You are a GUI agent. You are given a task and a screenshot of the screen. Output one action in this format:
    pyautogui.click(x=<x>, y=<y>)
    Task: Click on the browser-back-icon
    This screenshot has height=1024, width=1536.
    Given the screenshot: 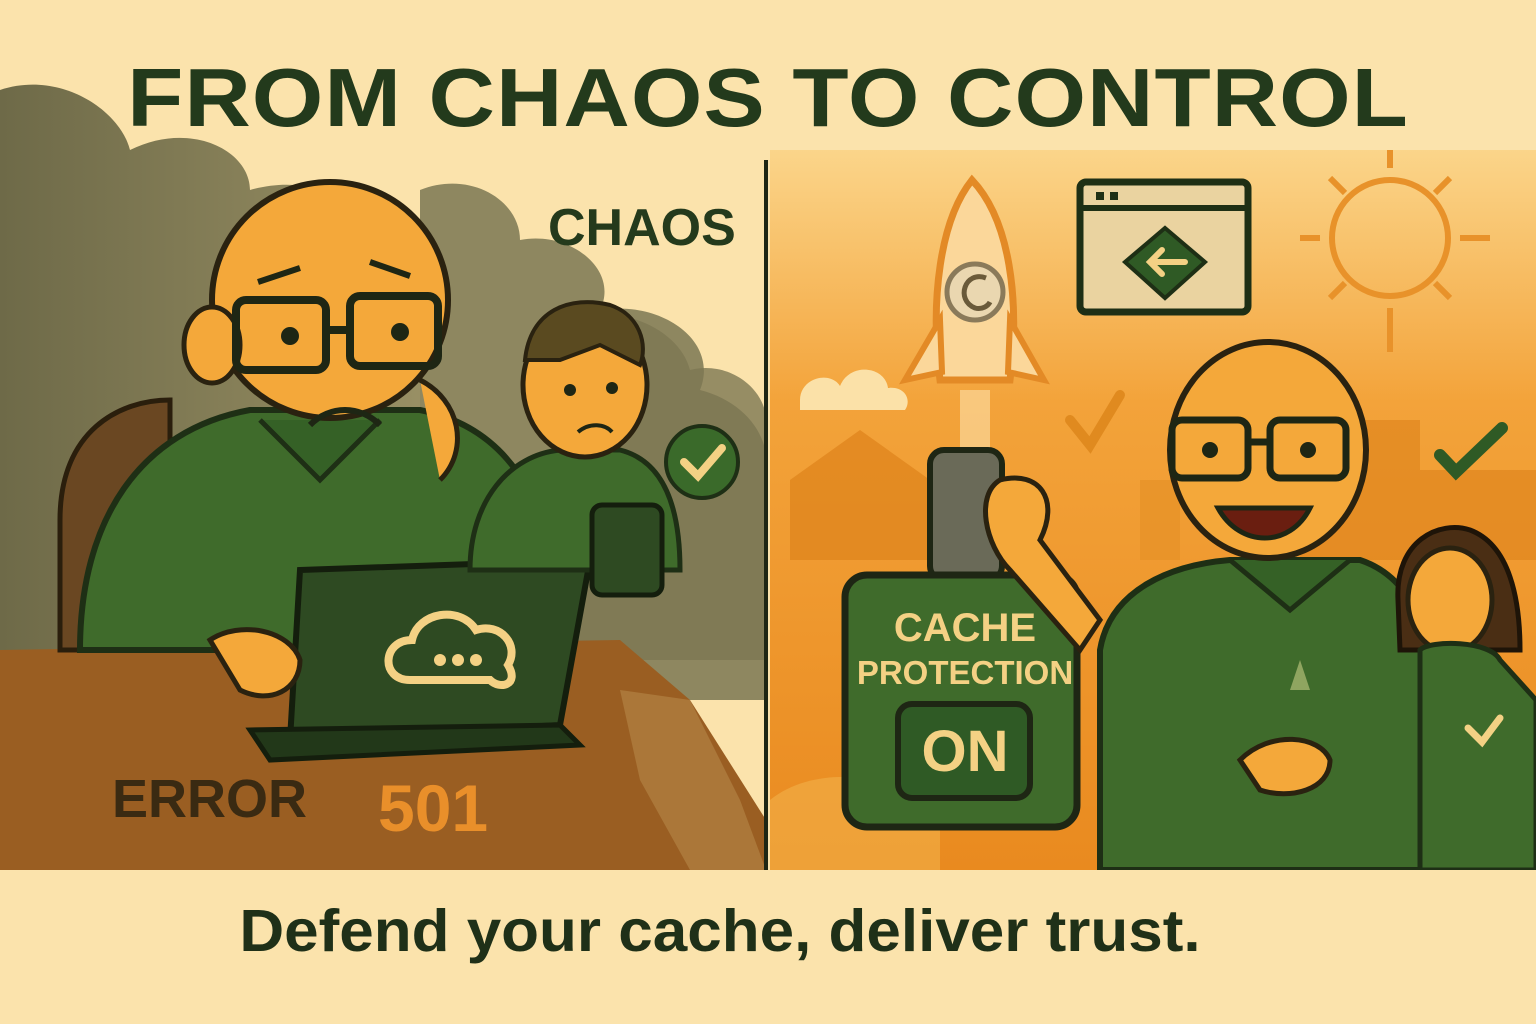 What is the action you would take?
    pyautogui.click(x=1164, y=247)
    